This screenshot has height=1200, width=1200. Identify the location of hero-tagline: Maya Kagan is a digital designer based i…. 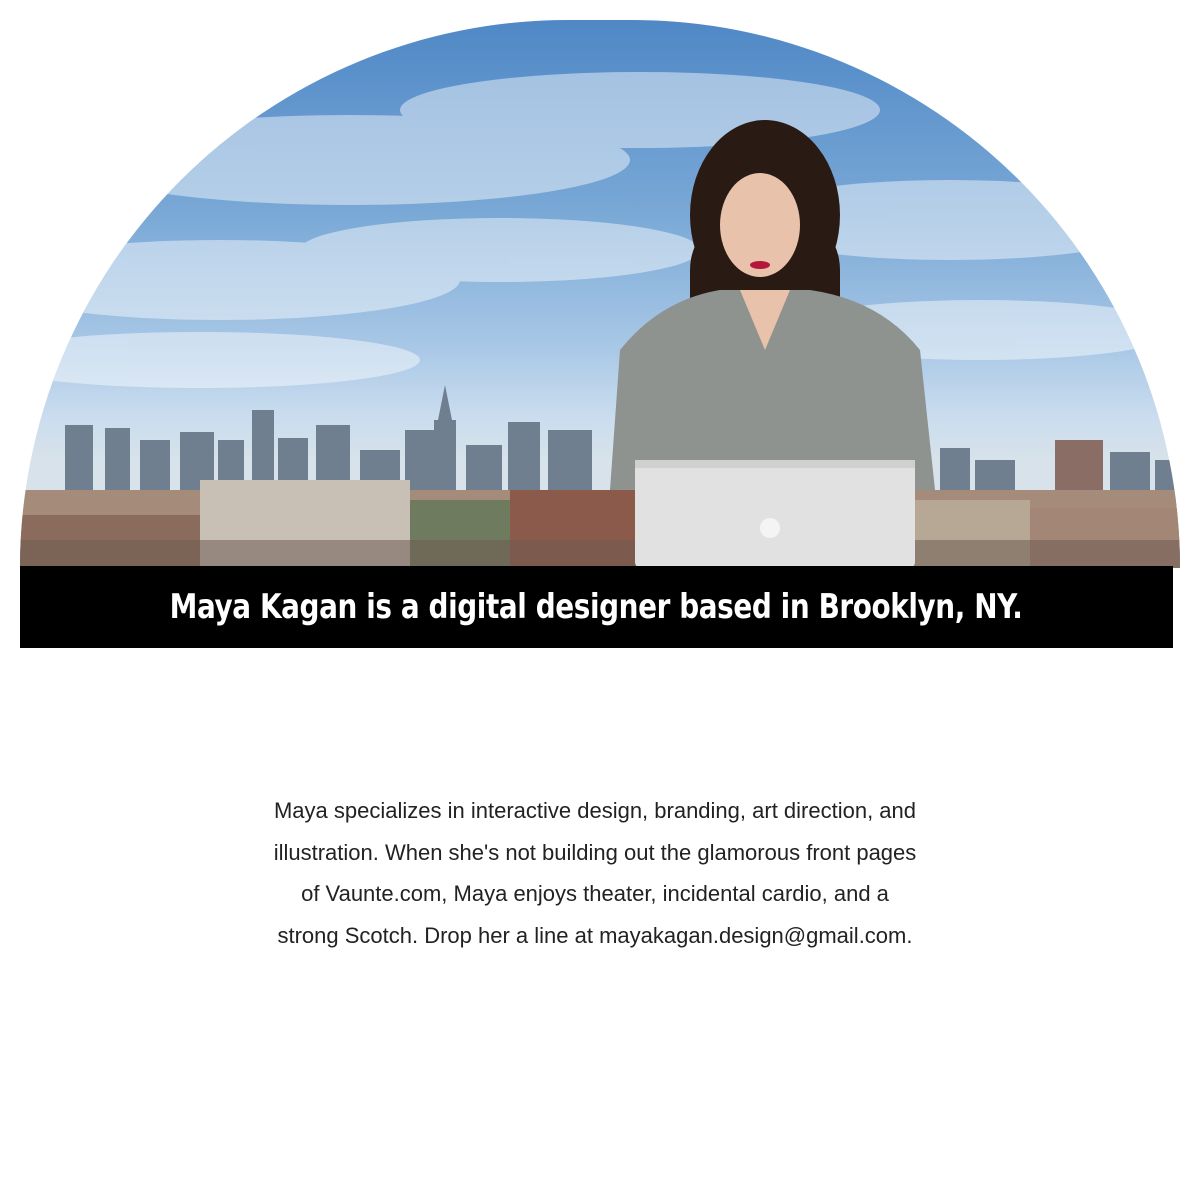
(596, 607).